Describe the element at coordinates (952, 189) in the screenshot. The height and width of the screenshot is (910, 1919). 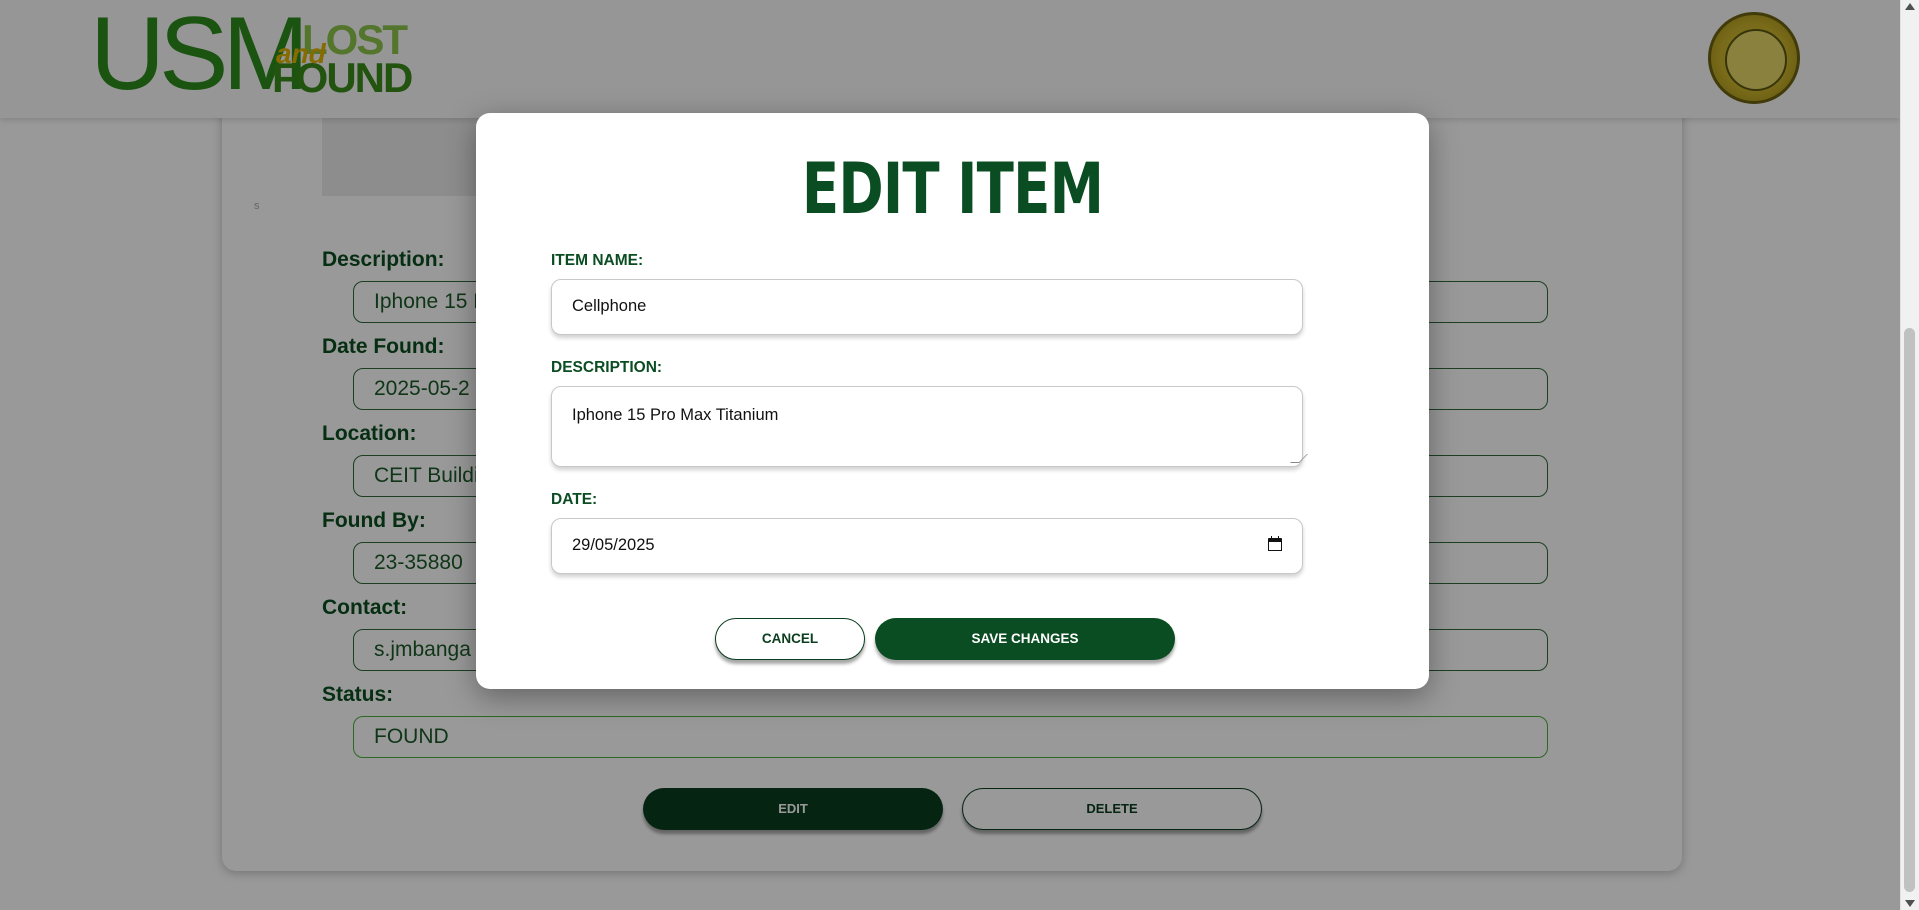
I see `modal-title: EDIT ITEM` at that location.